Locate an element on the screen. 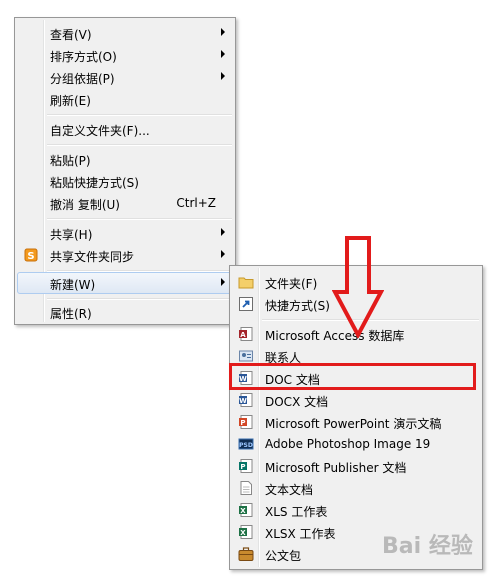 This screenshot has width=503, height=580. doc-highlight-box is located at coordinates (352, 376).